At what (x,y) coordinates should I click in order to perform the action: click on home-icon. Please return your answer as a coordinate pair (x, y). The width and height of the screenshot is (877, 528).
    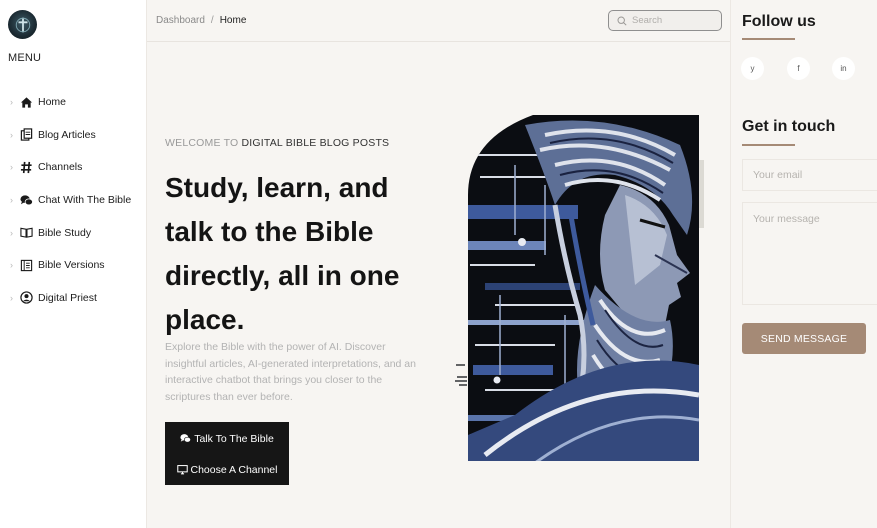
    Looking at the image, I should click on (26, 102).